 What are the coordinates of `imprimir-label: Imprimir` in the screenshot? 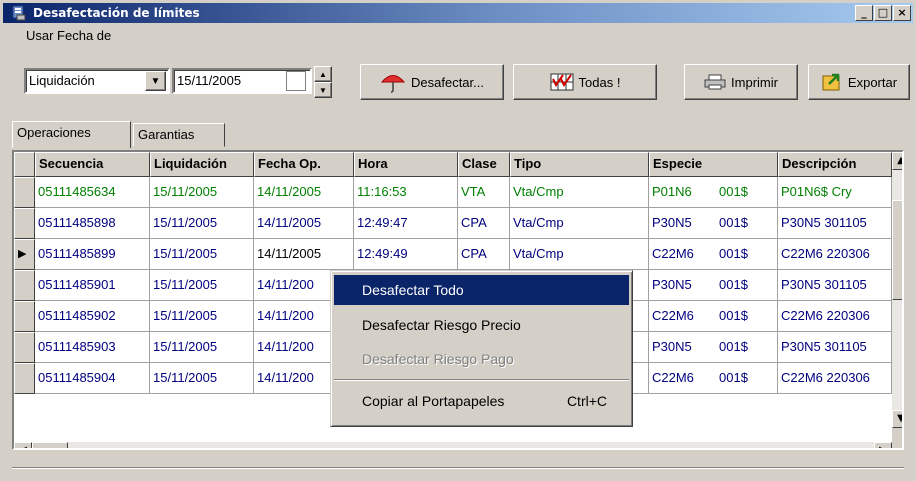 It's located at (754, 82).